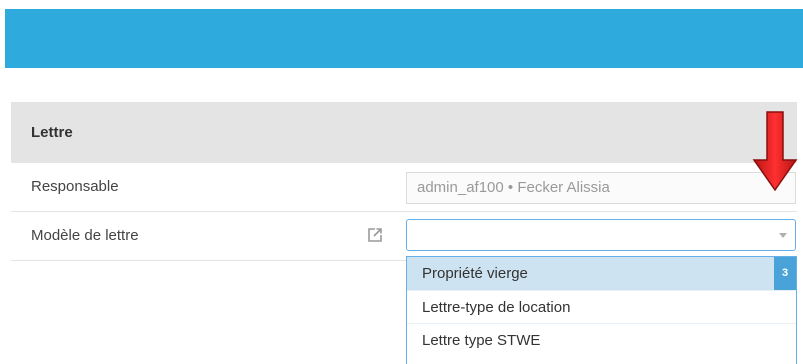 The image size is (803, 364). I want to click on dropdown-option: Lettre-type de location, so click(601, 306).